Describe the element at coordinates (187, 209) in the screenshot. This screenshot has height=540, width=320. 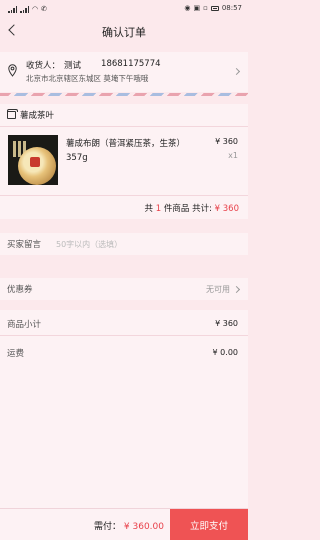
I see `summary-mid: 件商品 共计:` at that location.